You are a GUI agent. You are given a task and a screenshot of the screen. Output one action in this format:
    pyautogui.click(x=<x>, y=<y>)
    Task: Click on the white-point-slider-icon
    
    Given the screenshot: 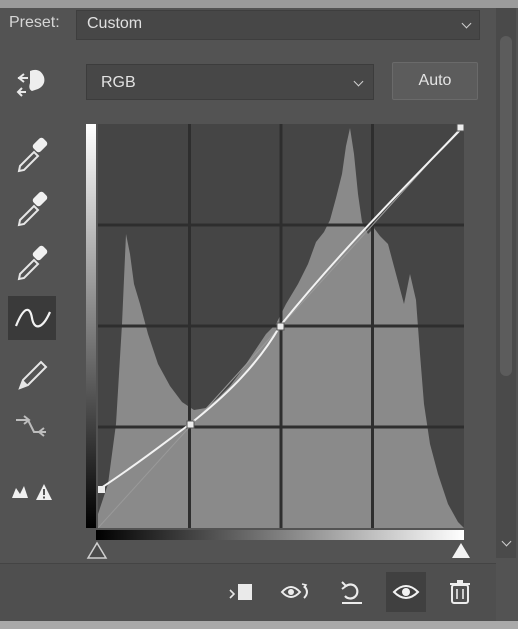 What is the action you would take?
    pyautogui.click(x=462, y=550)
    